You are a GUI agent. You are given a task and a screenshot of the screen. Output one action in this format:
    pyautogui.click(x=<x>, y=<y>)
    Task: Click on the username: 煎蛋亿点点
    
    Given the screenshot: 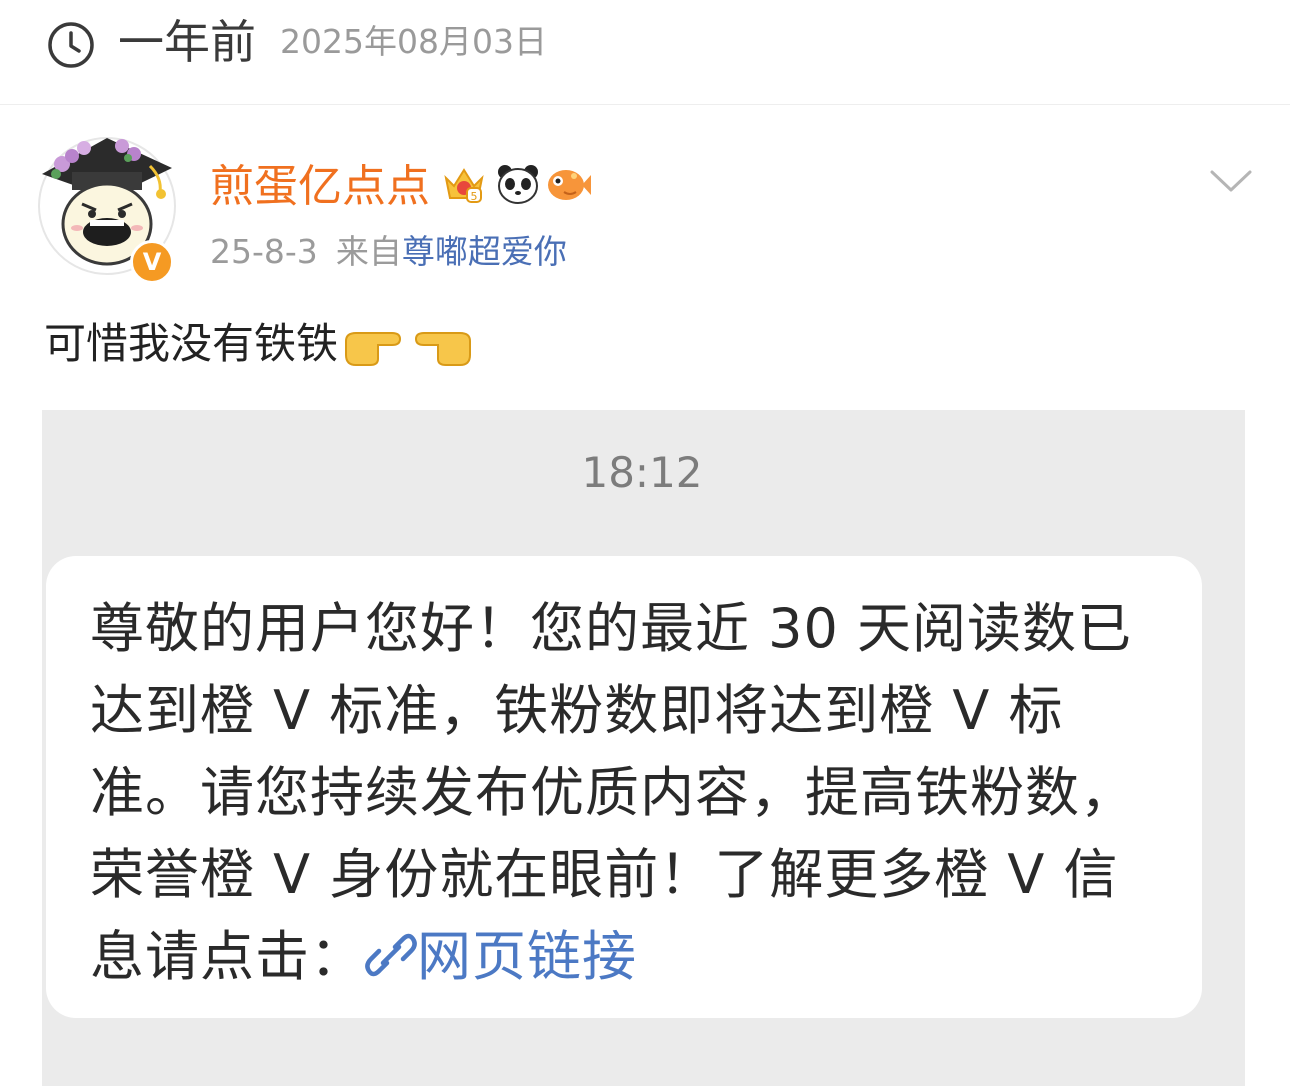 What is the action you would take?
    pyautogui.click(x=320, y=187)
    